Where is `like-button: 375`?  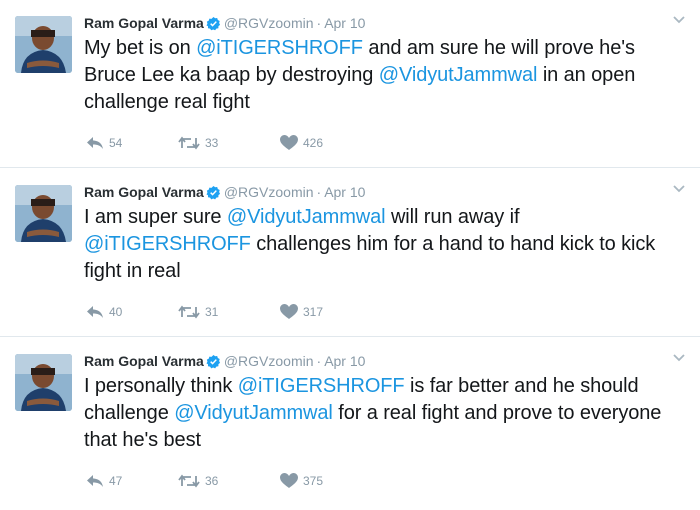
like-button: 375 is located at coordinates (302, 481).